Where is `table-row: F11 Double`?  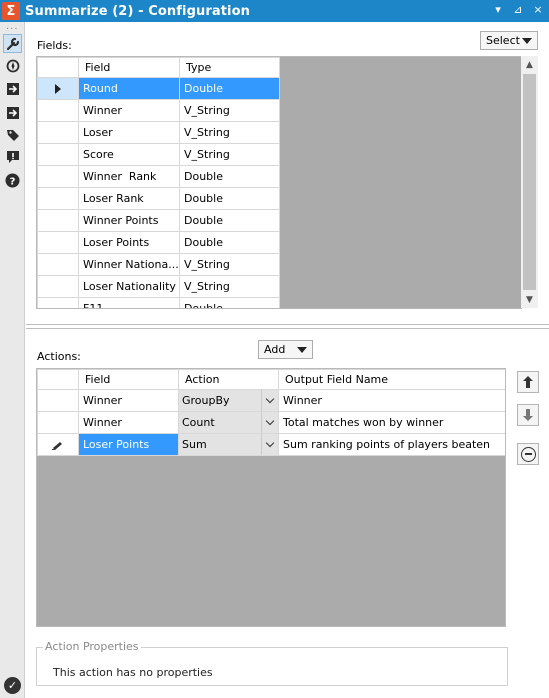 table-row: F11 Double is located at coordinates (158, 302).